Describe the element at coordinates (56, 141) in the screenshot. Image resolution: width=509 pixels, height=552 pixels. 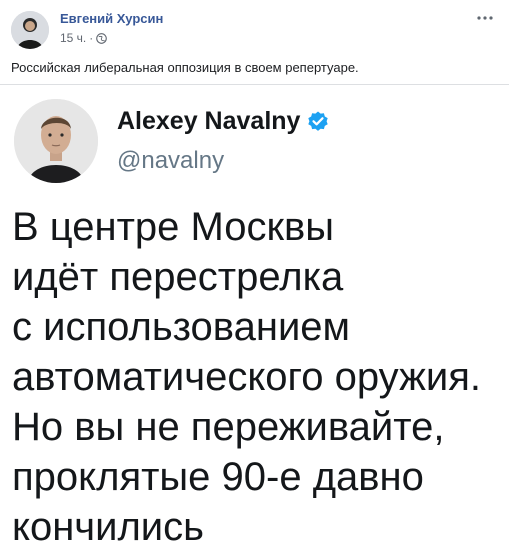
I see `tweet-avatar` at that location.